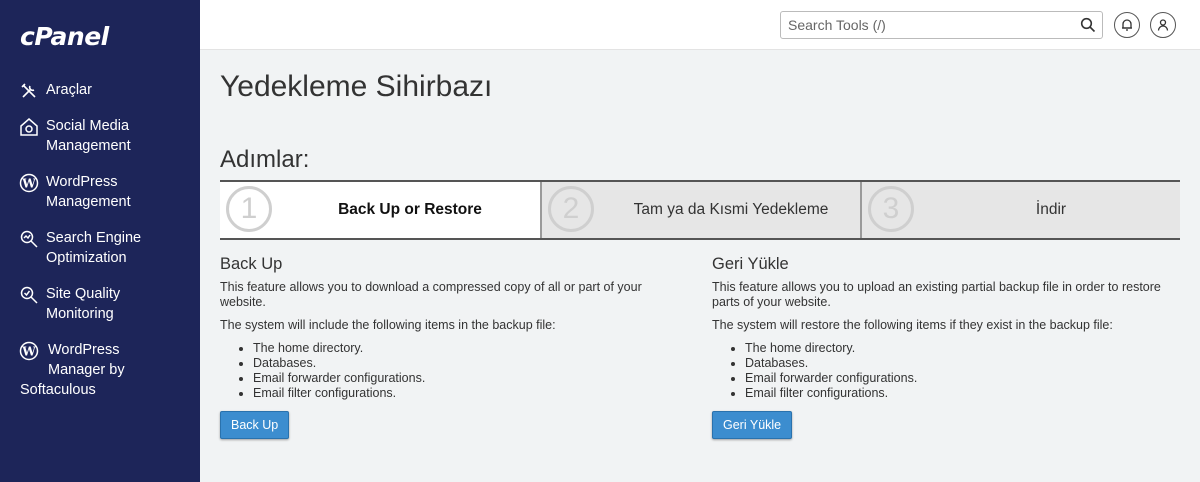 The width and height of the screenshot is (1200, 482). I want to click on sidebar-item-label: Search Engine Optimization, so click(94, 248).